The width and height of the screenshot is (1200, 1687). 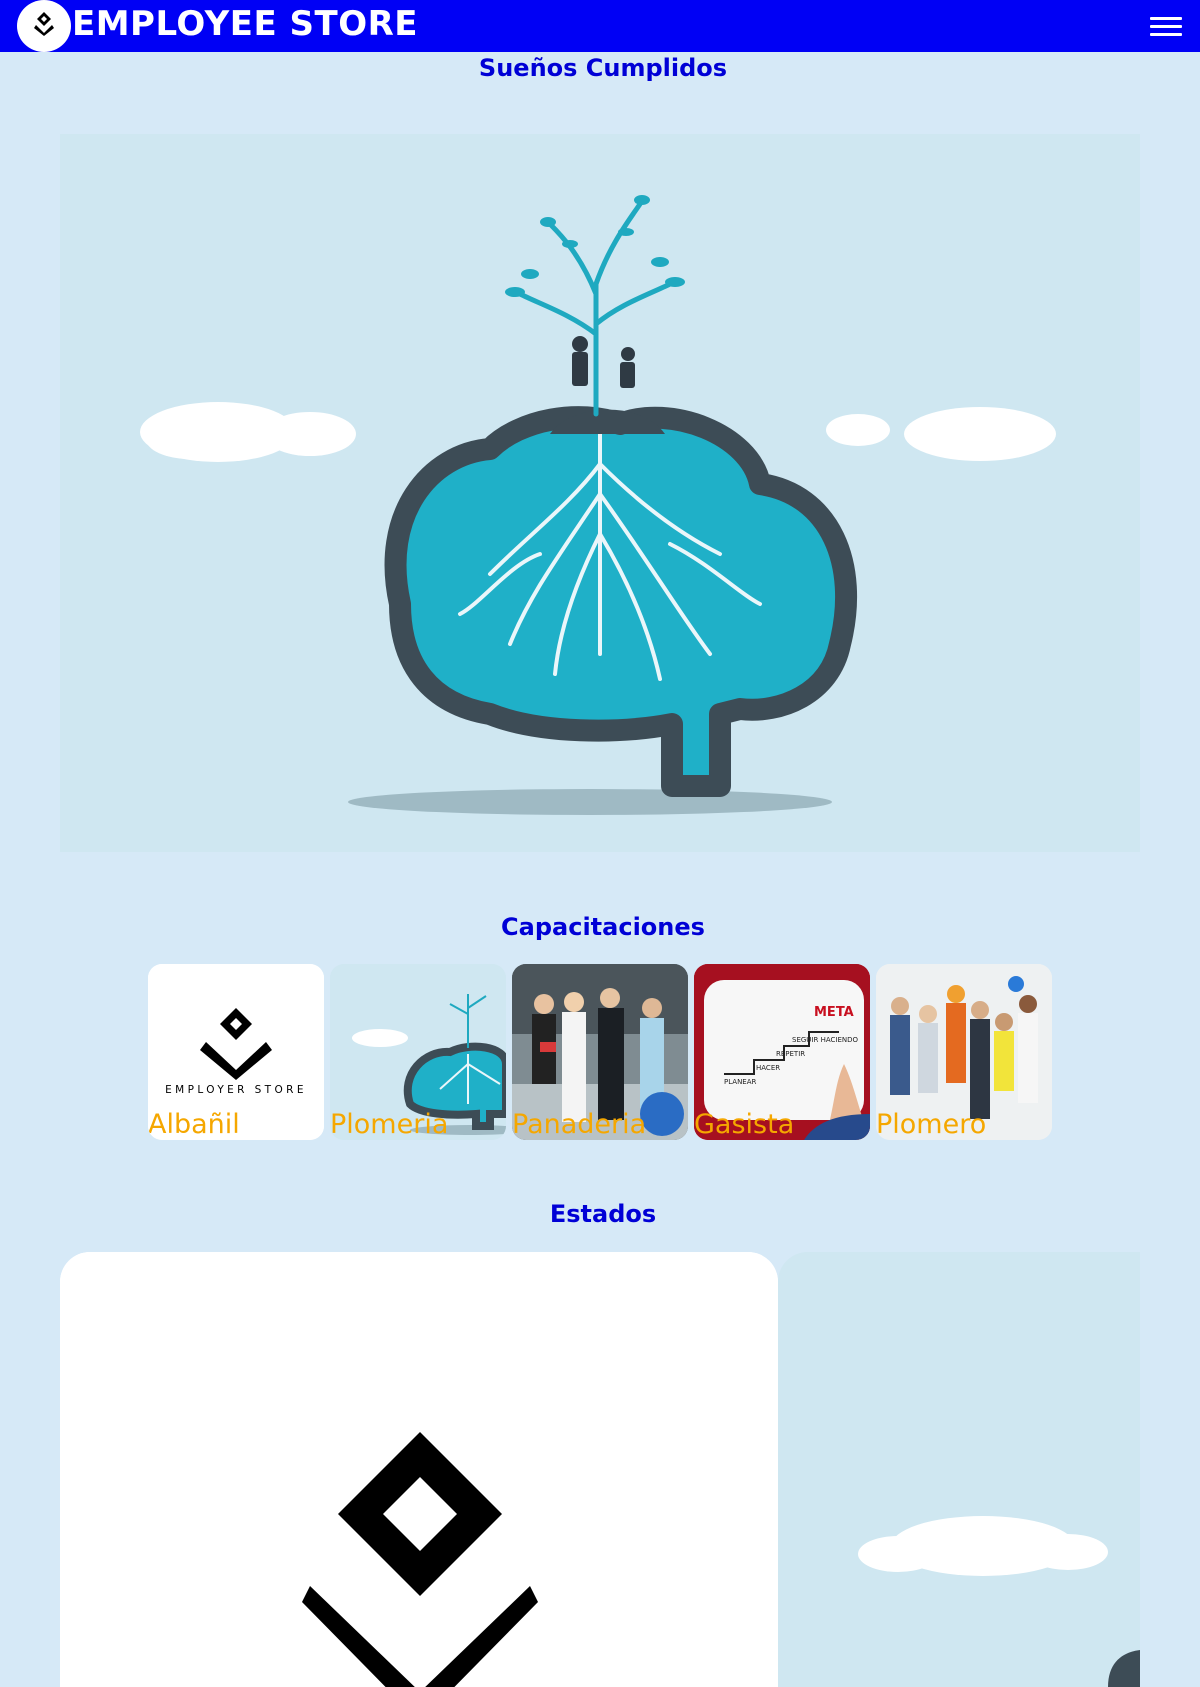 I want to click on employee-store-logo-icon, so click(x=44, y=26).